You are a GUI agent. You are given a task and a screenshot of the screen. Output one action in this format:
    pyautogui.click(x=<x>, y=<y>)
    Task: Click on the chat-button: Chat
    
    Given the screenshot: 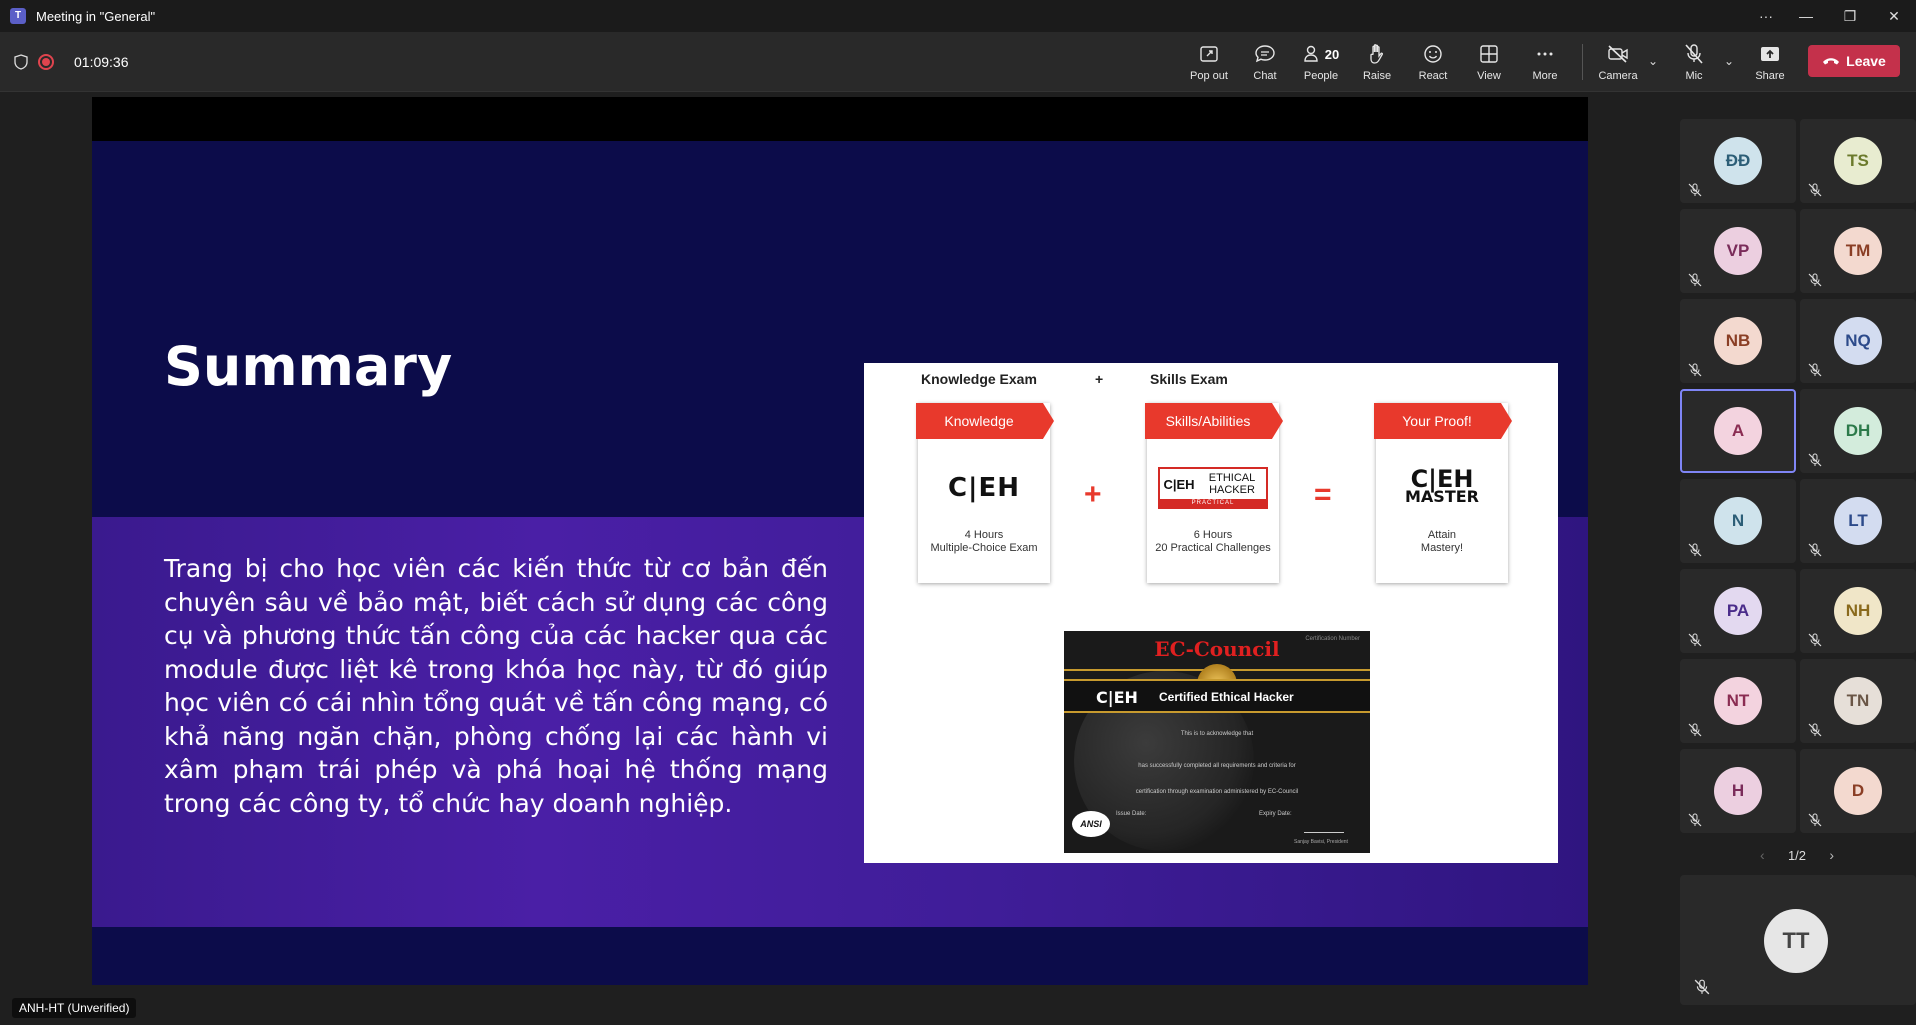 What is the action you would take?
    pyautogui.click(x=1265, y=62)
    